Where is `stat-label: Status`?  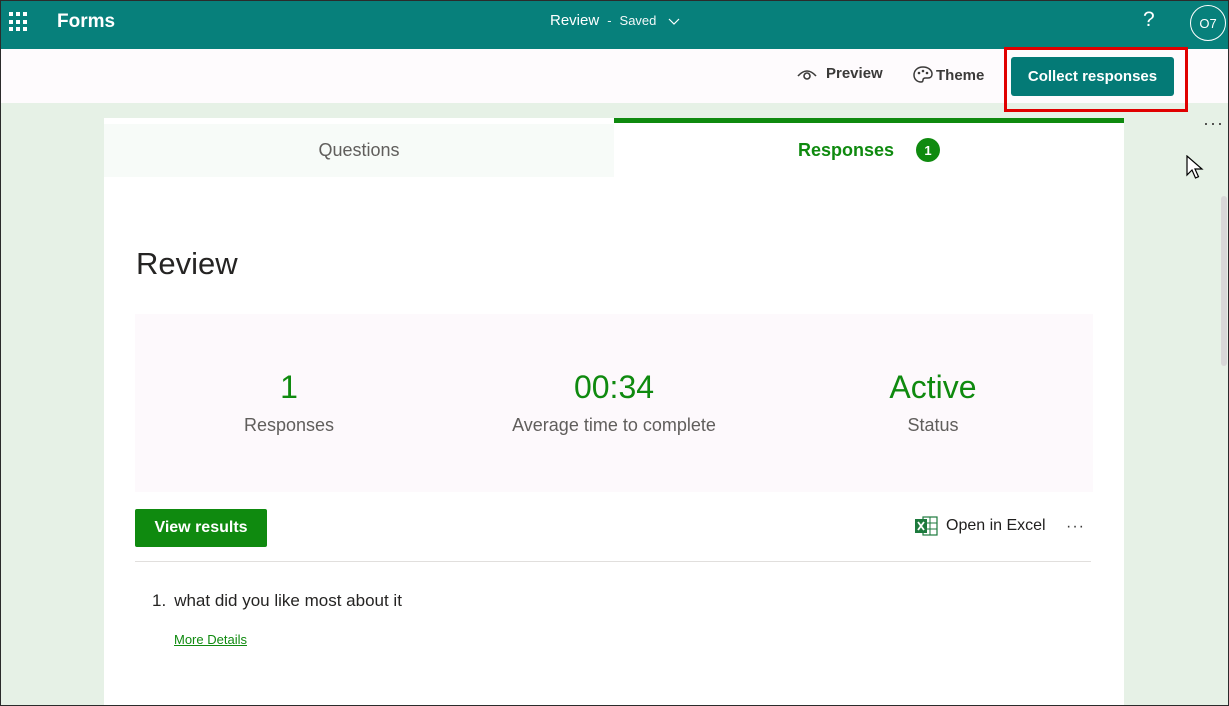 stat-label: Status is located at coordinates (933, 425).